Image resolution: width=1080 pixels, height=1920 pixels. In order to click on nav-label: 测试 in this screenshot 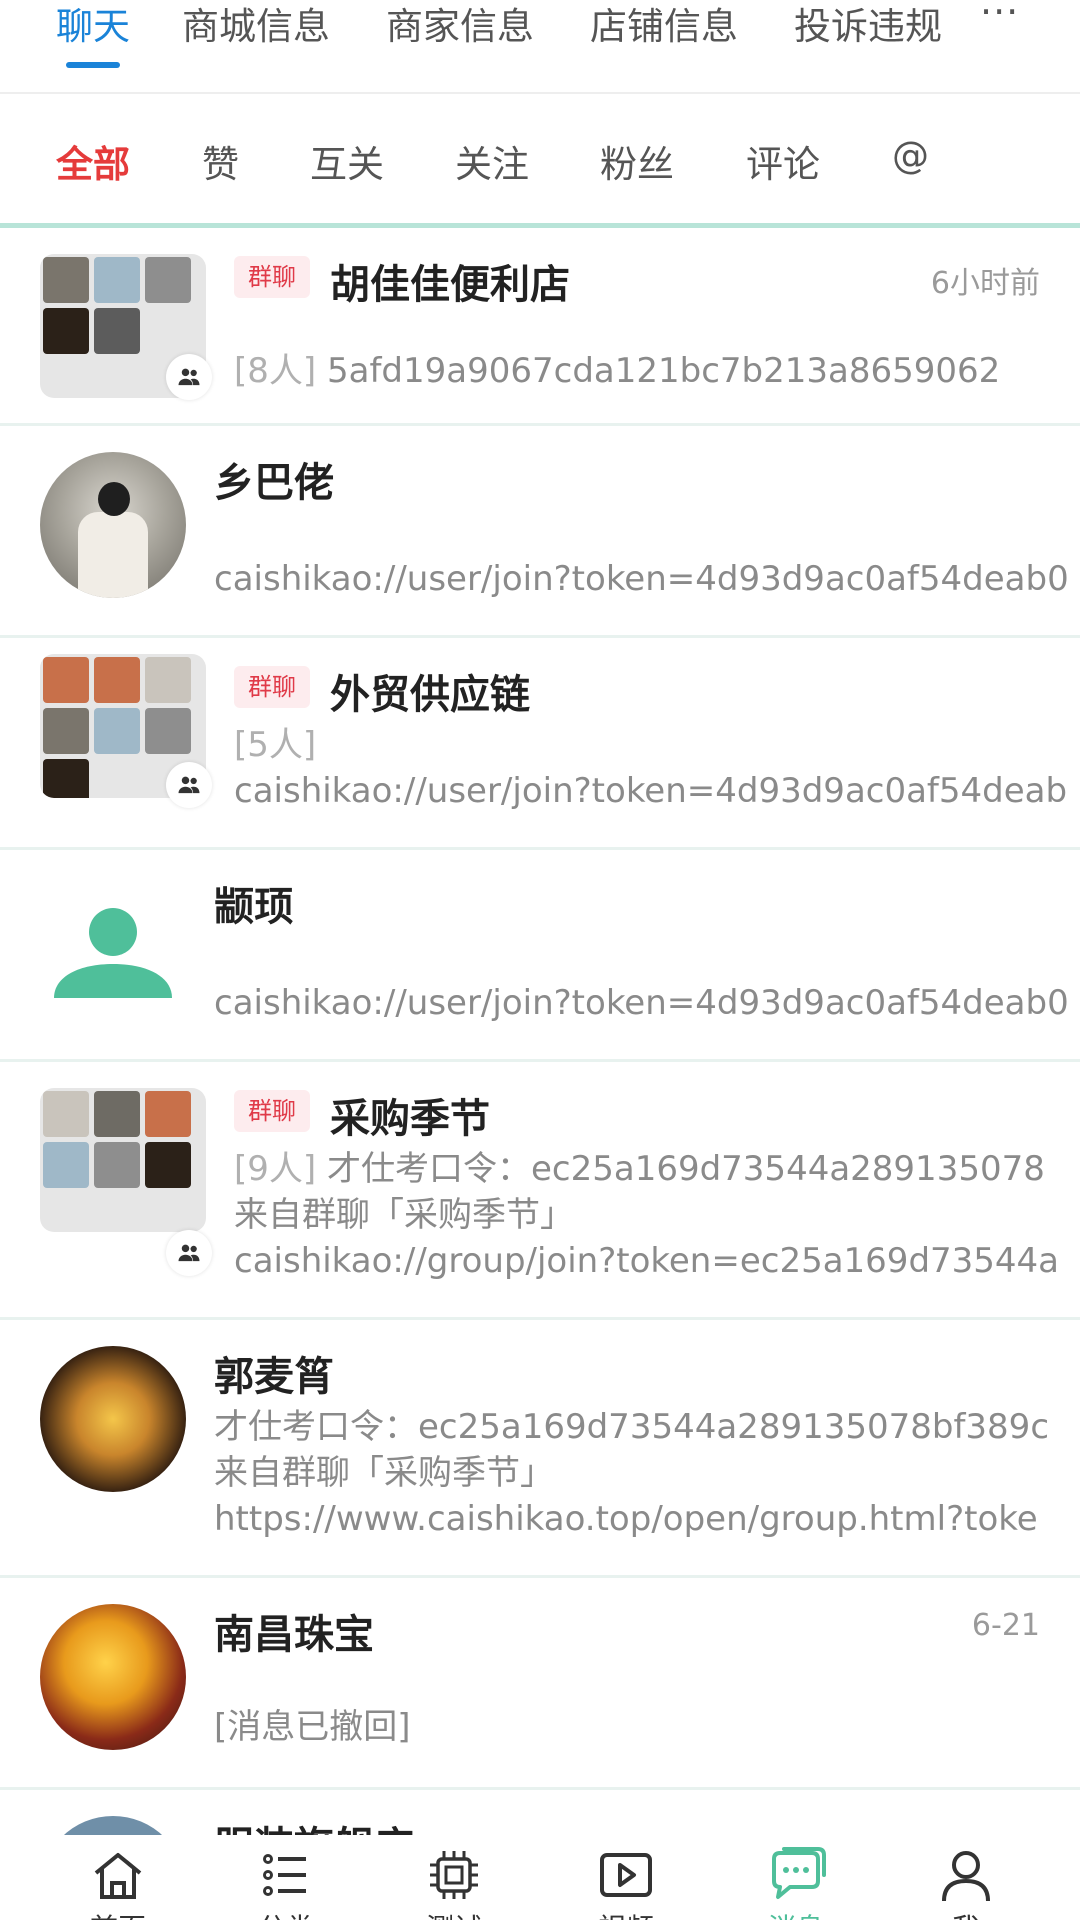, I will do `click(454, 1913)`.